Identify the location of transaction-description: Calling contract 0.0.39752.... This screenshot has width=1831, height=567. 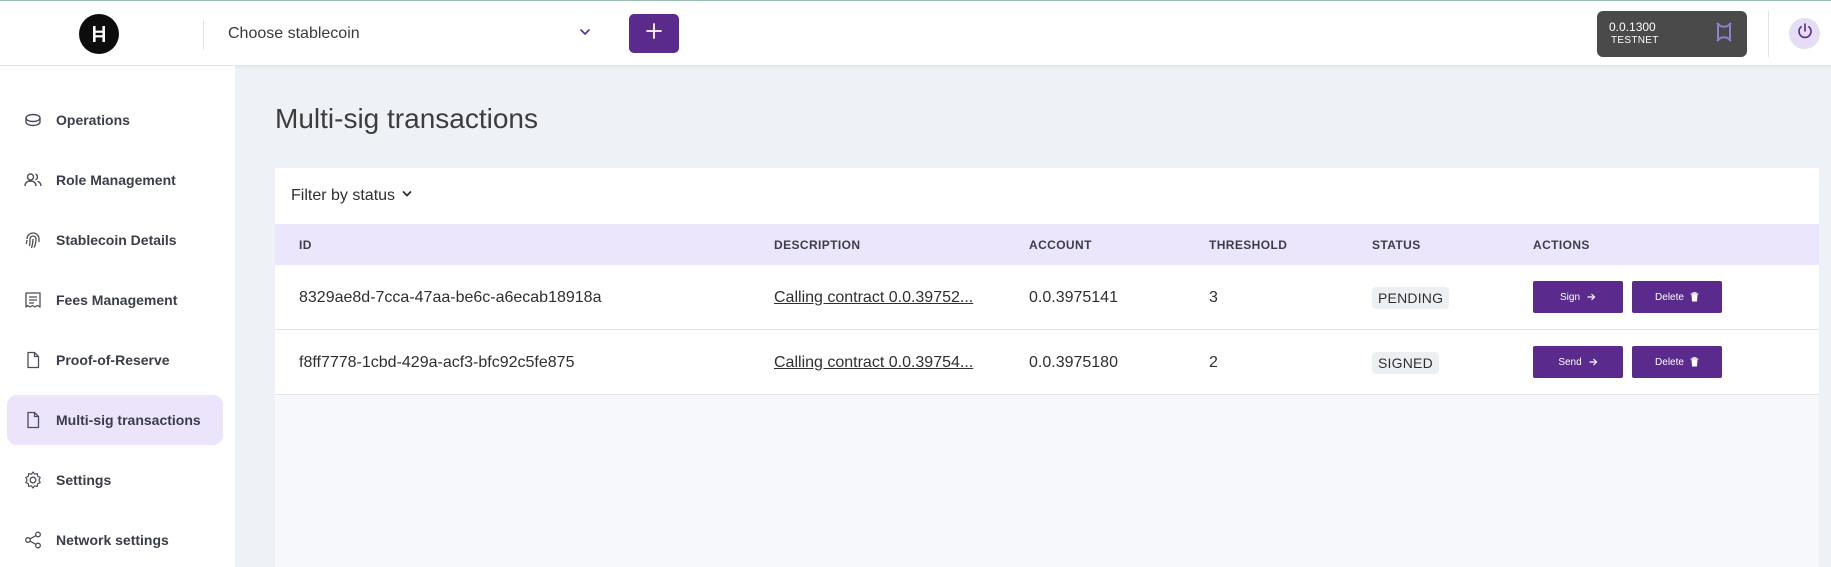
(873, 297).